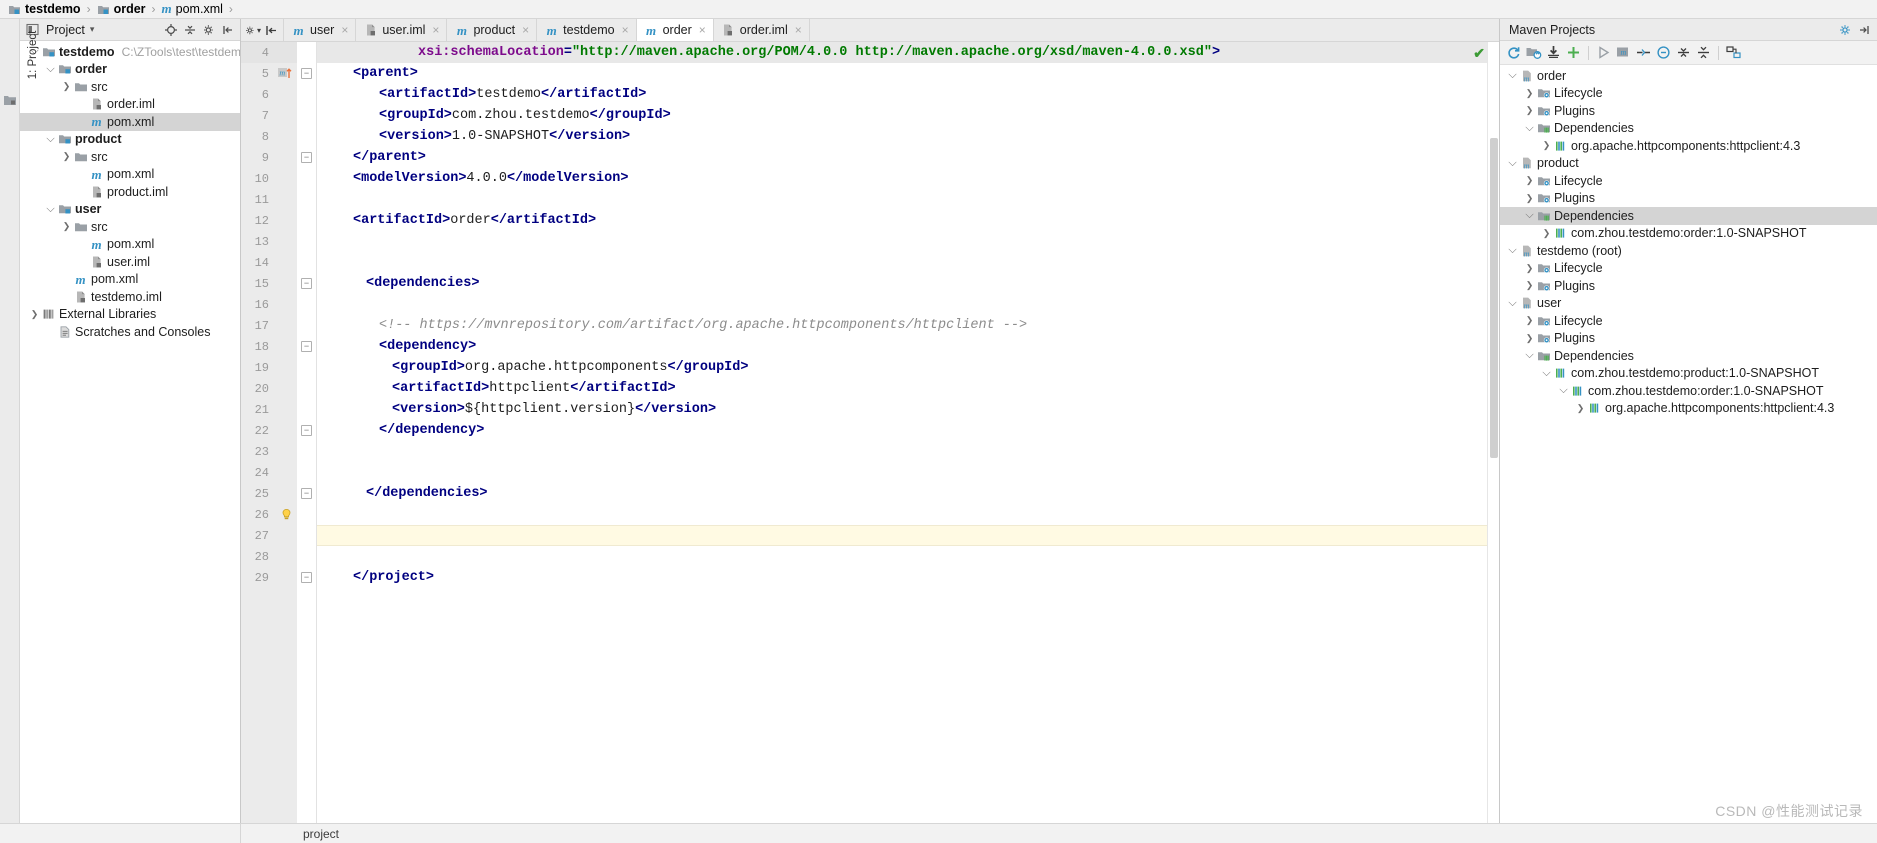 This screenshot has width=1877, height=843. Describe the element at coordinates (130, 157) in the screenshot. I see `project-tree-item-src: ❯ src` at that location.